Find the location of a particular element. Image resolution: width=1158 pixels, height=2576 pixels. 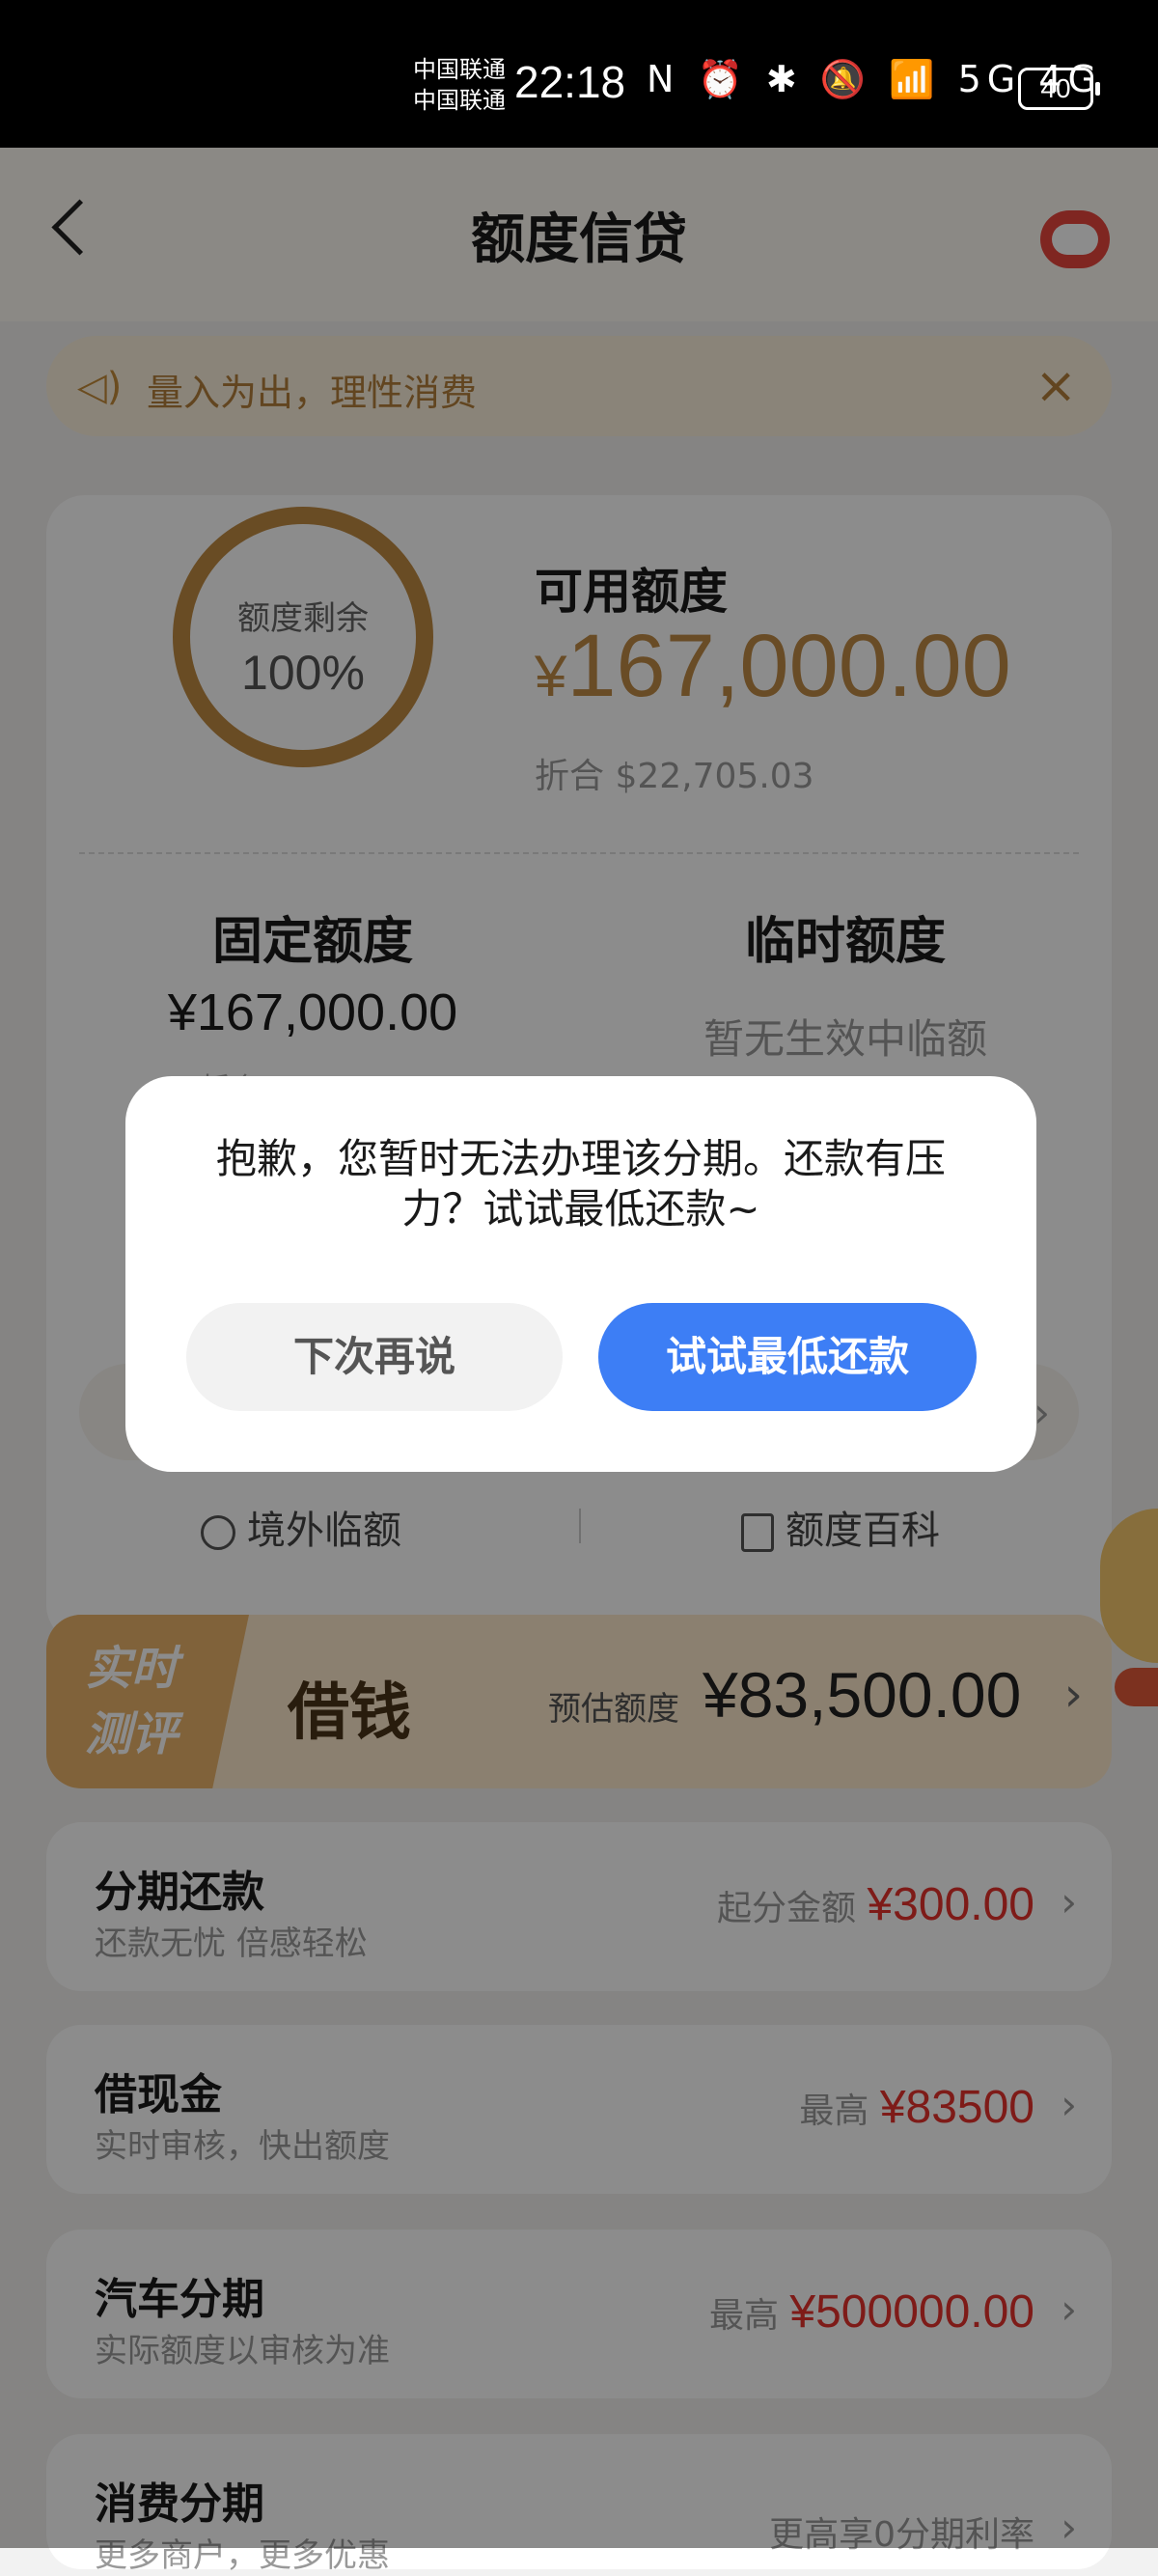

later-button: 下次再说 is located at coordinates (374, 1357).